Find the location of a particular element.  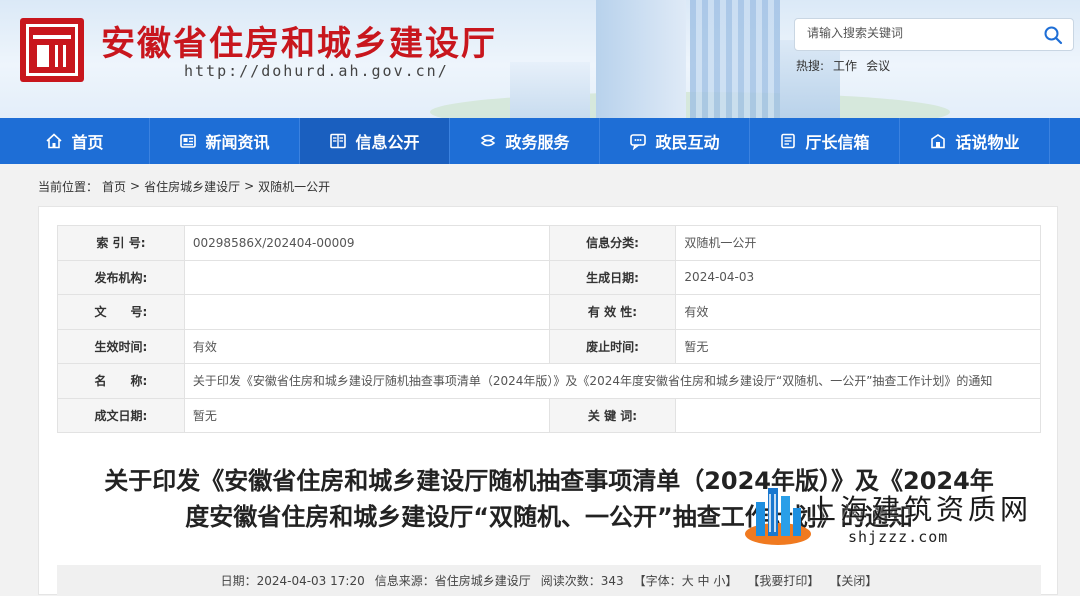

meta-key: 废止时间: is located at coordinates (612, 346).